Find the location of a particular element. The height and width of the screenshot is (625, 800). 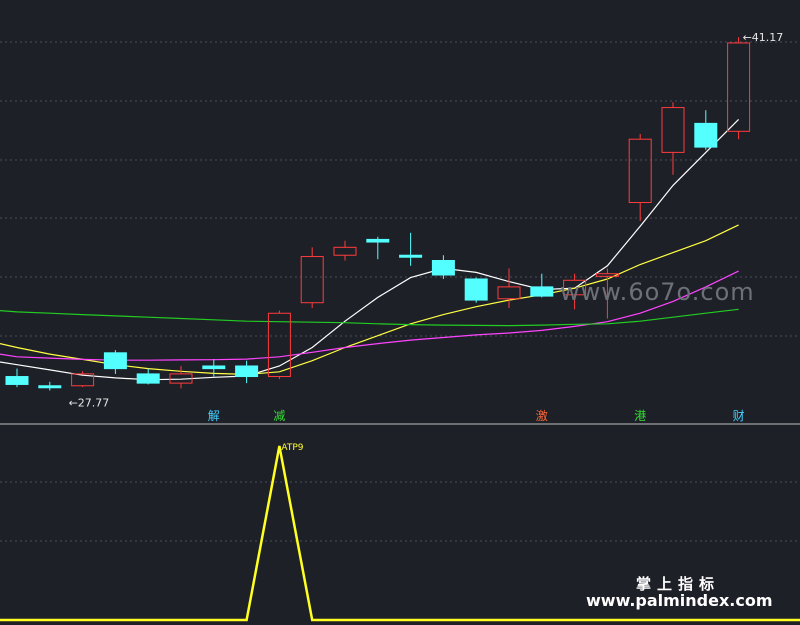

signal-tag: 减 is located at coordinates (279, 416).